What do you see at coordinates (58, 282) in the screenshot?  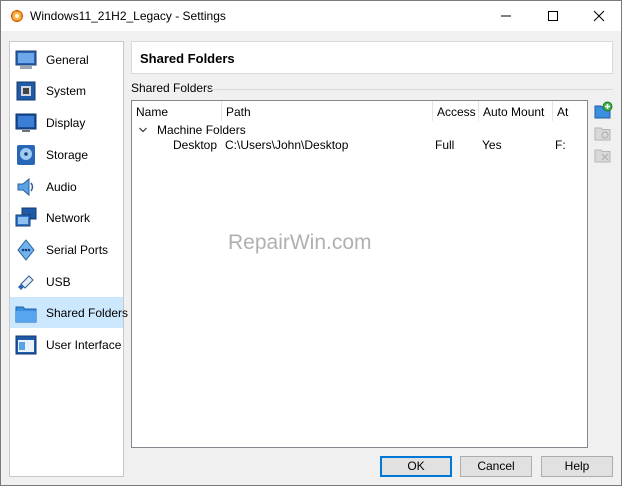 I see `sidebar-item-label: USB` at bounding box center [58, 282].